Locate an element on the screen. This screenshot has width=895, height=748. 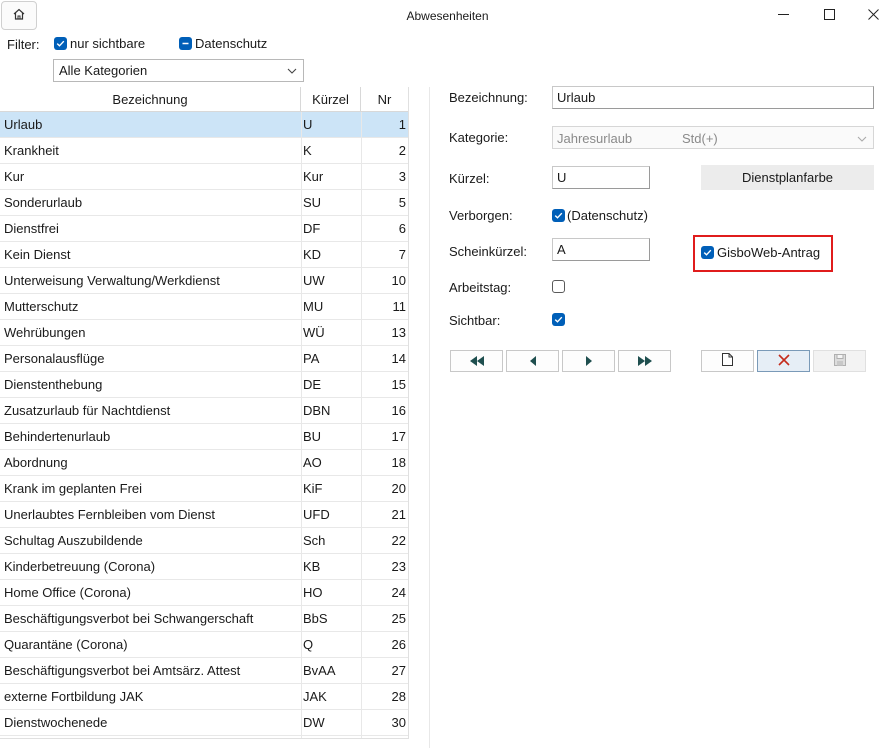
kuerzel-cell: UFD is located at coordinates (316, 514).